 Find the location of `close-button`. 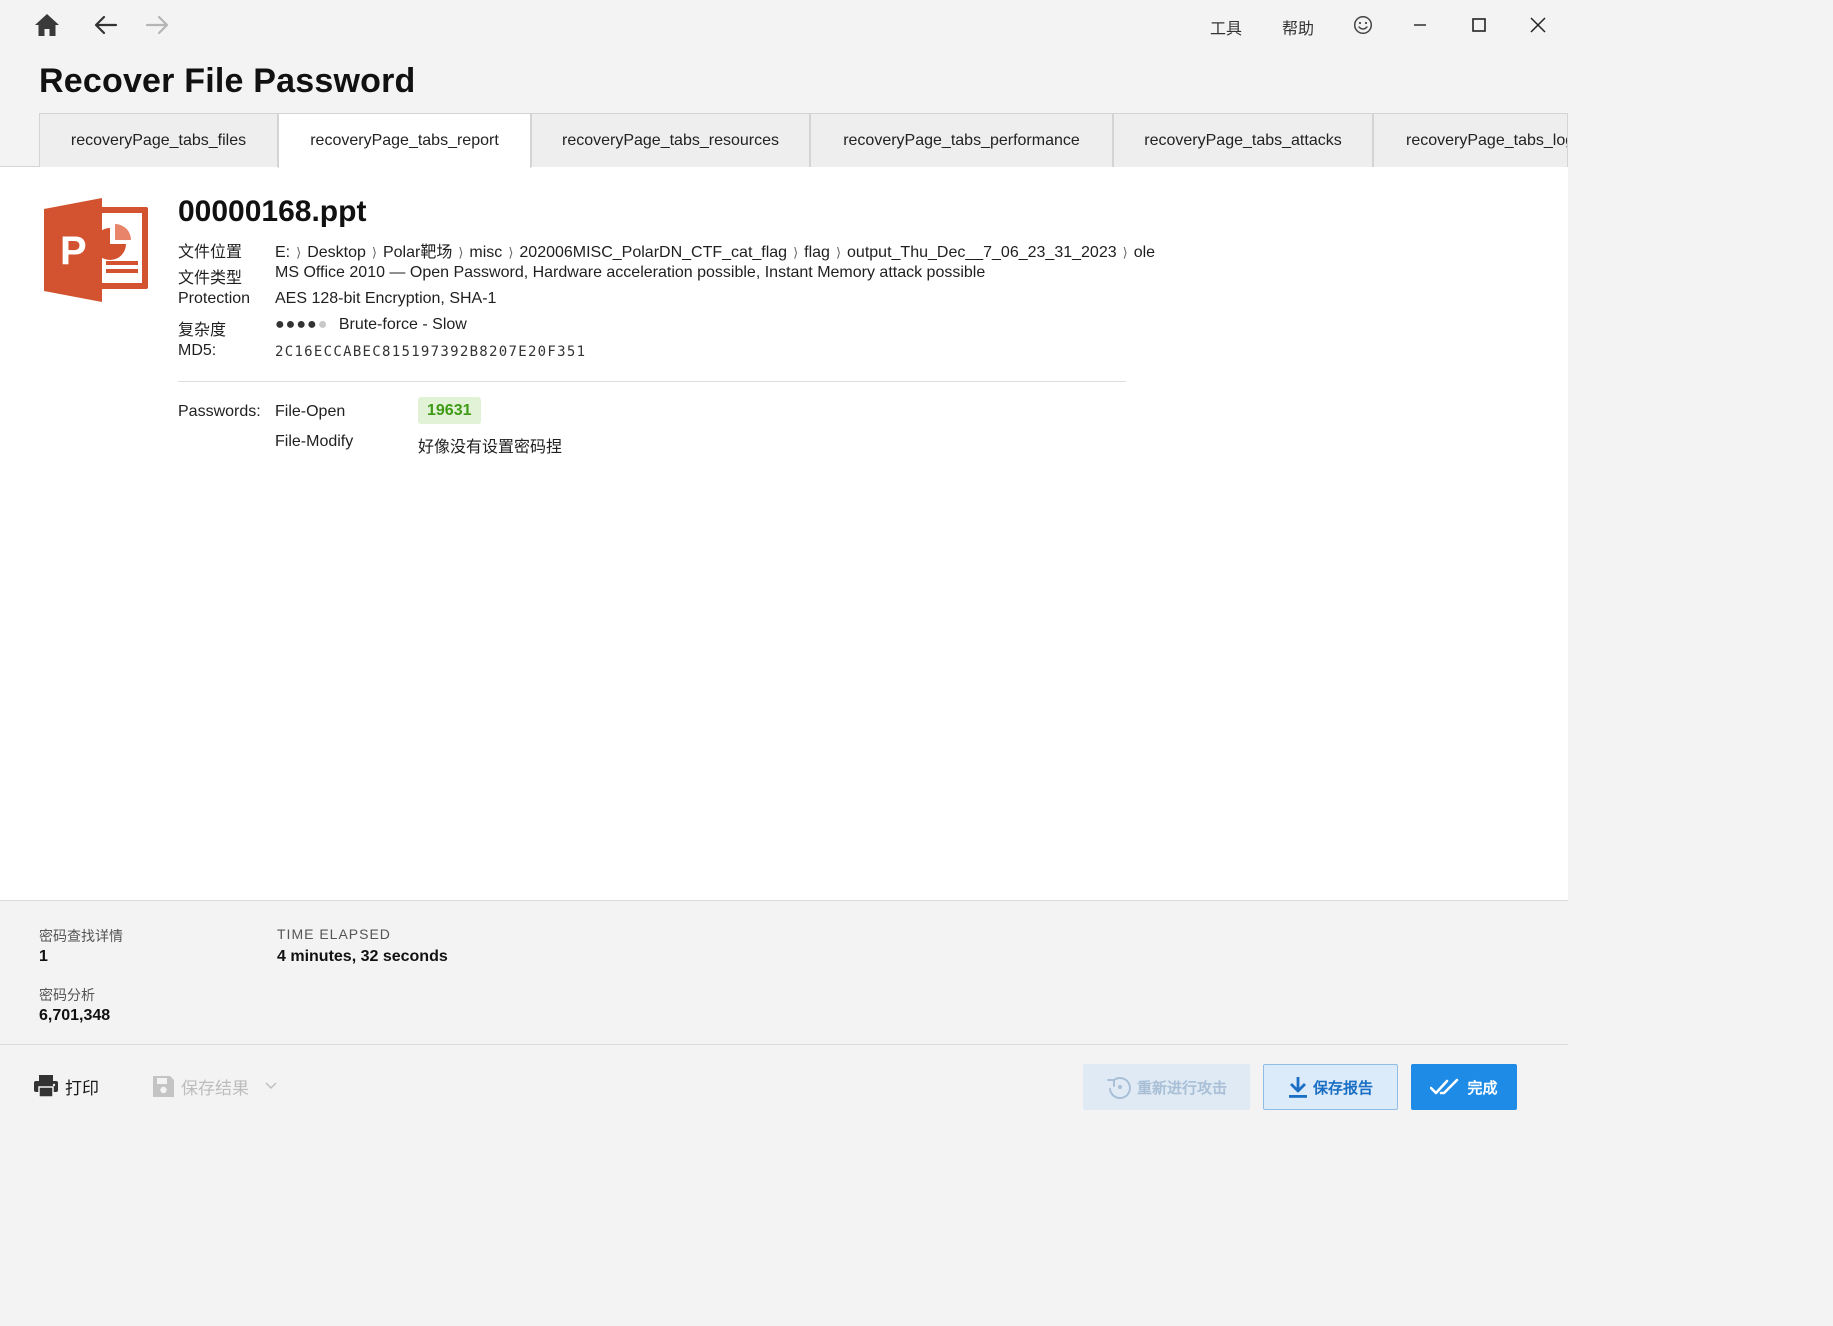

close-button is located at coordinates (1538, 25).